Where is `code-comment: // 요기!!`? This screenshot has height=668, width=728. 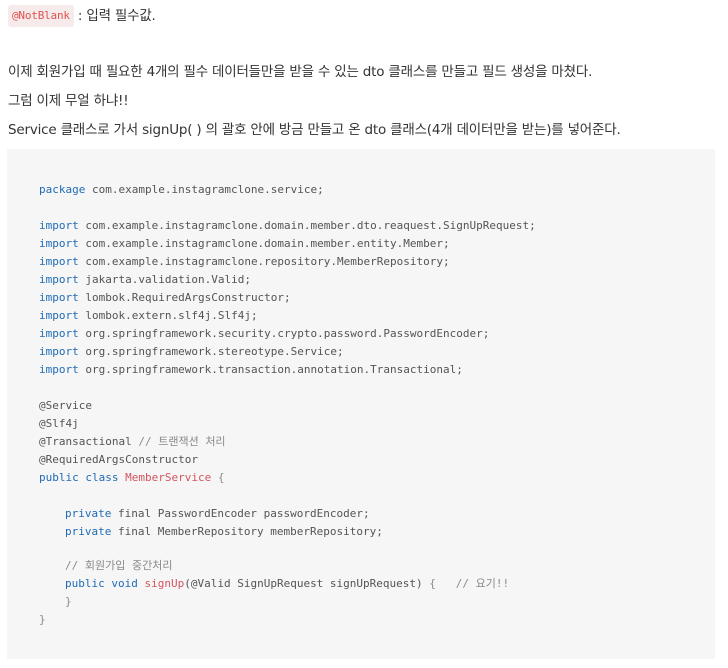
code-comment: // 요기!! is located at coordinates (482, 583).